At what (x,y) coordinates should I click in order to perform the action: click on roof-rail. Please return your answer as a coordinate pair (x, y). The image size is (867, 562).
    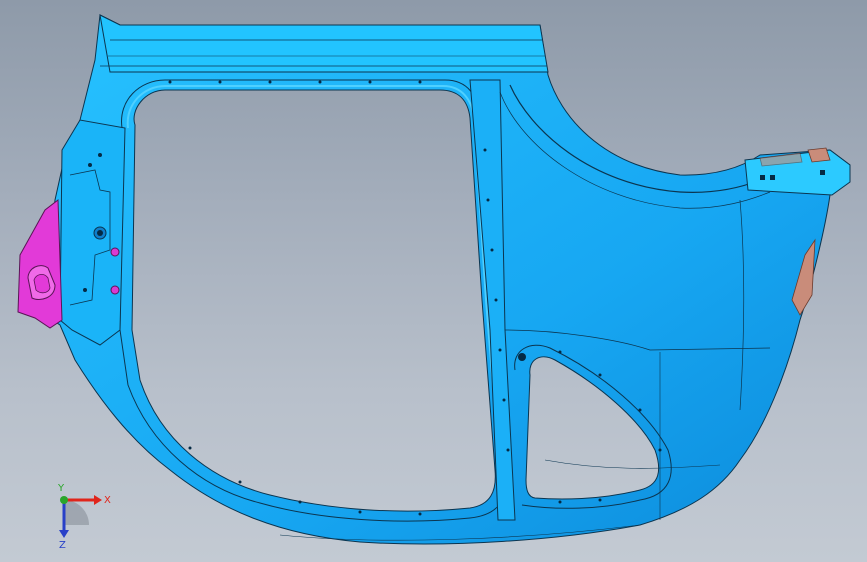
    Looking at the image, I should click on (324, 43).